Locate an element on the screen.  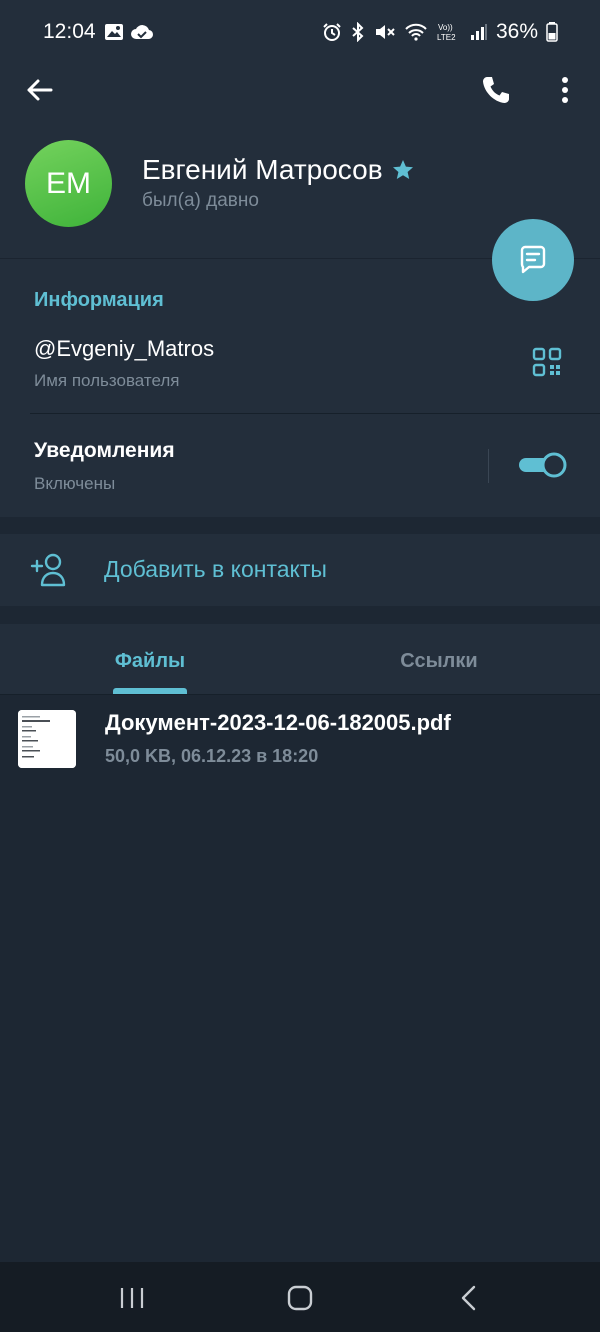
recent-apps-button is located at coordinates (132, 1298).